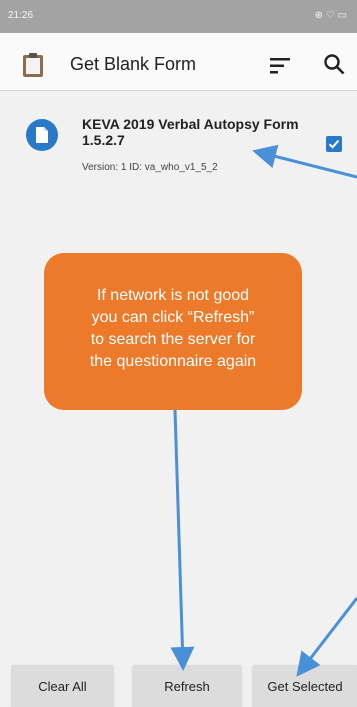 The width and height of the screenshot is (357, 707). I want to click on clear-all-button: Clear All, so click(62, 686).